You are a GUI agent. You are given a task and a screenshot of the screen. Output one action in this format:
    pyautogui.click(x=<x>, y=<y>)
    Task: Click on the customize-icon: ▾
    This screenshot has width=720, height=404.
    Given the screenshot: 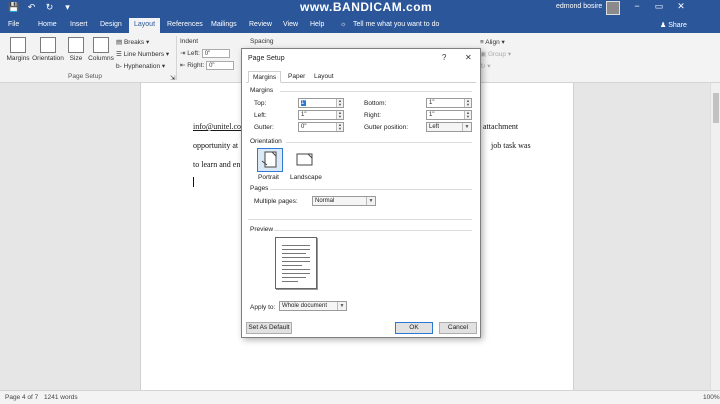 What is the action you would take?
    pyautogui.click(x=67, y=7)
    